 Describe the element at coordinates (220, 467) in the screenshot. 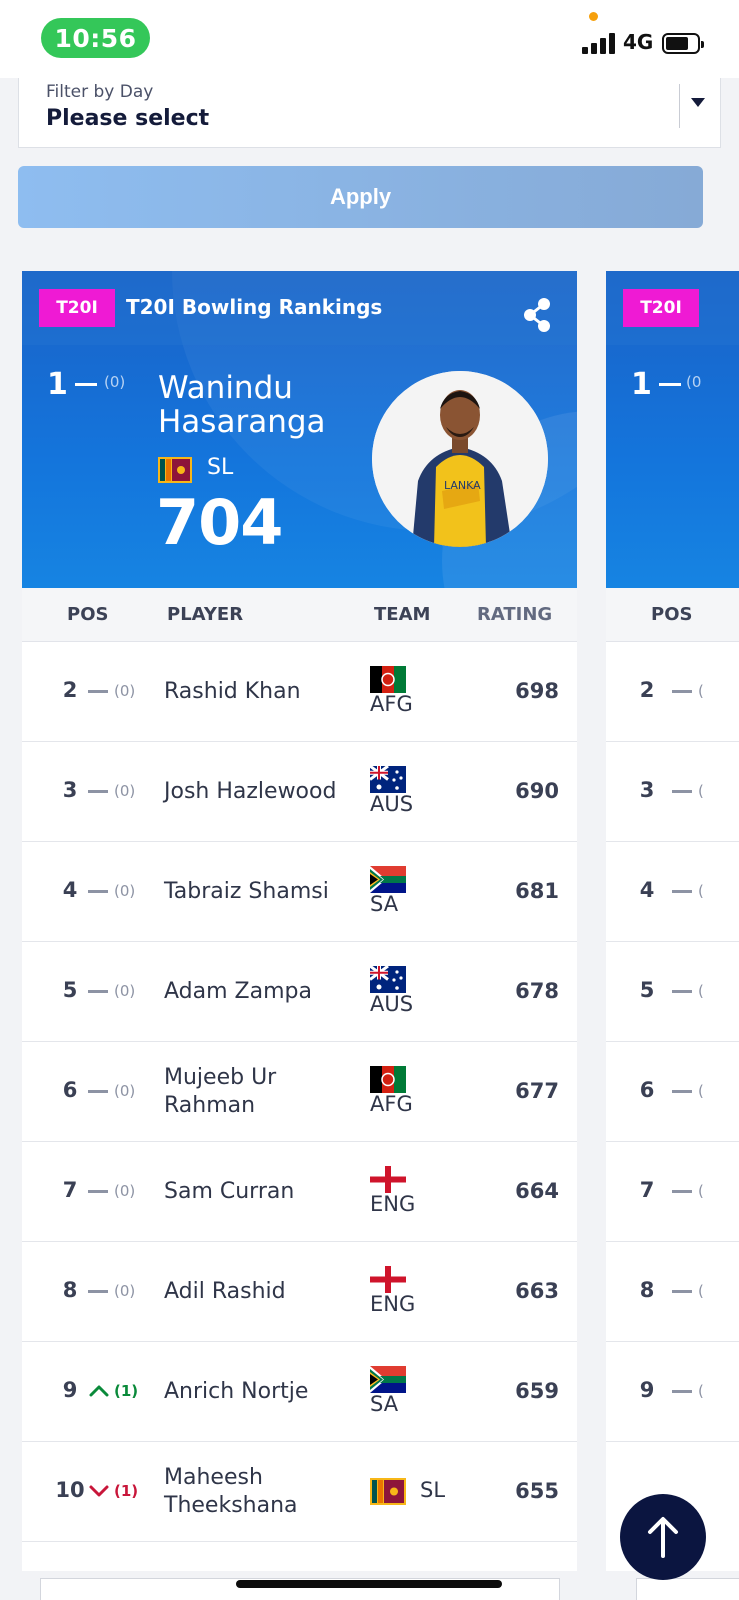

I see `leader-team: SL` at that location.